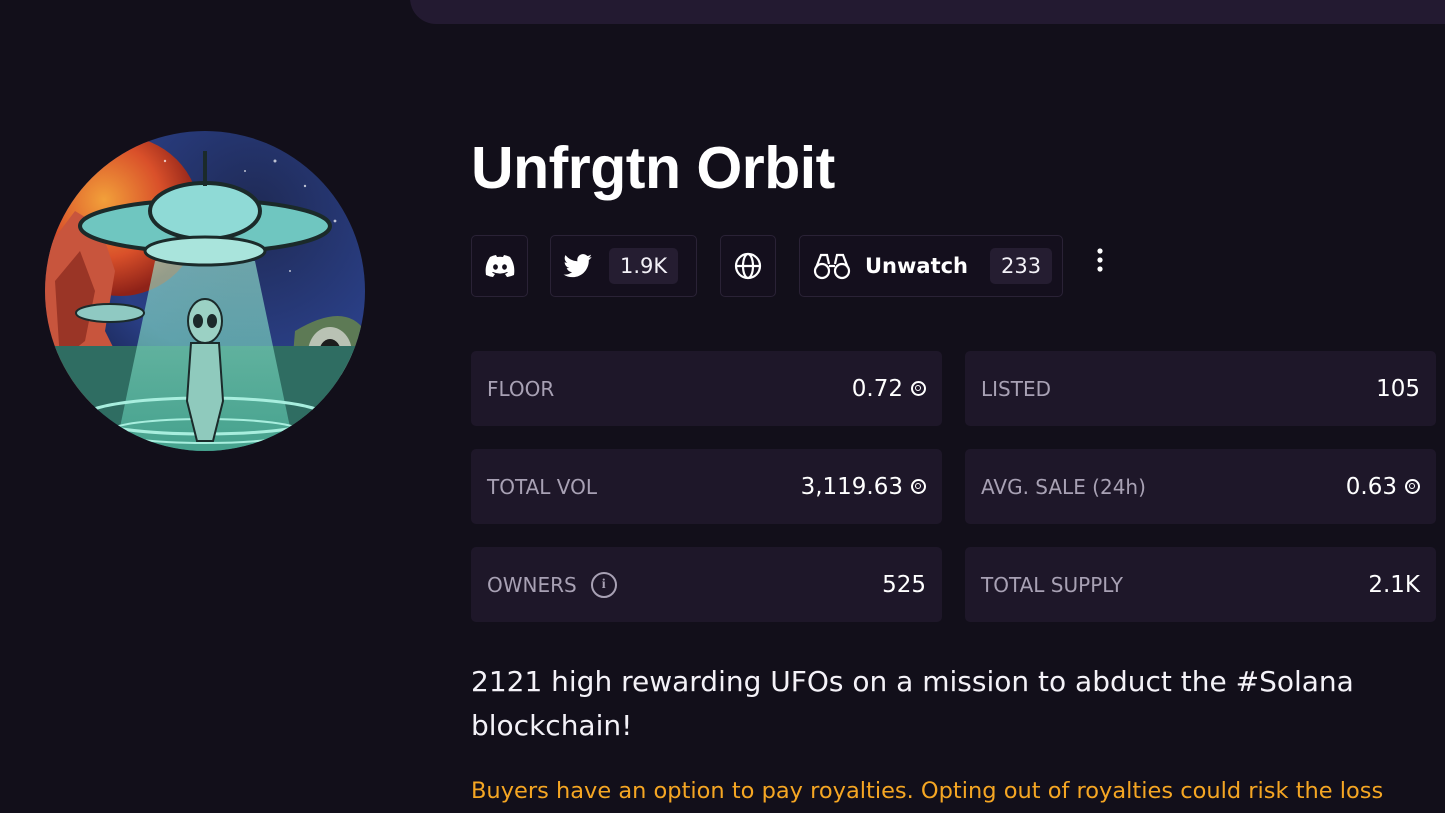  I want to click on unwatch-button: Unwatch 233, so click(931, 266).